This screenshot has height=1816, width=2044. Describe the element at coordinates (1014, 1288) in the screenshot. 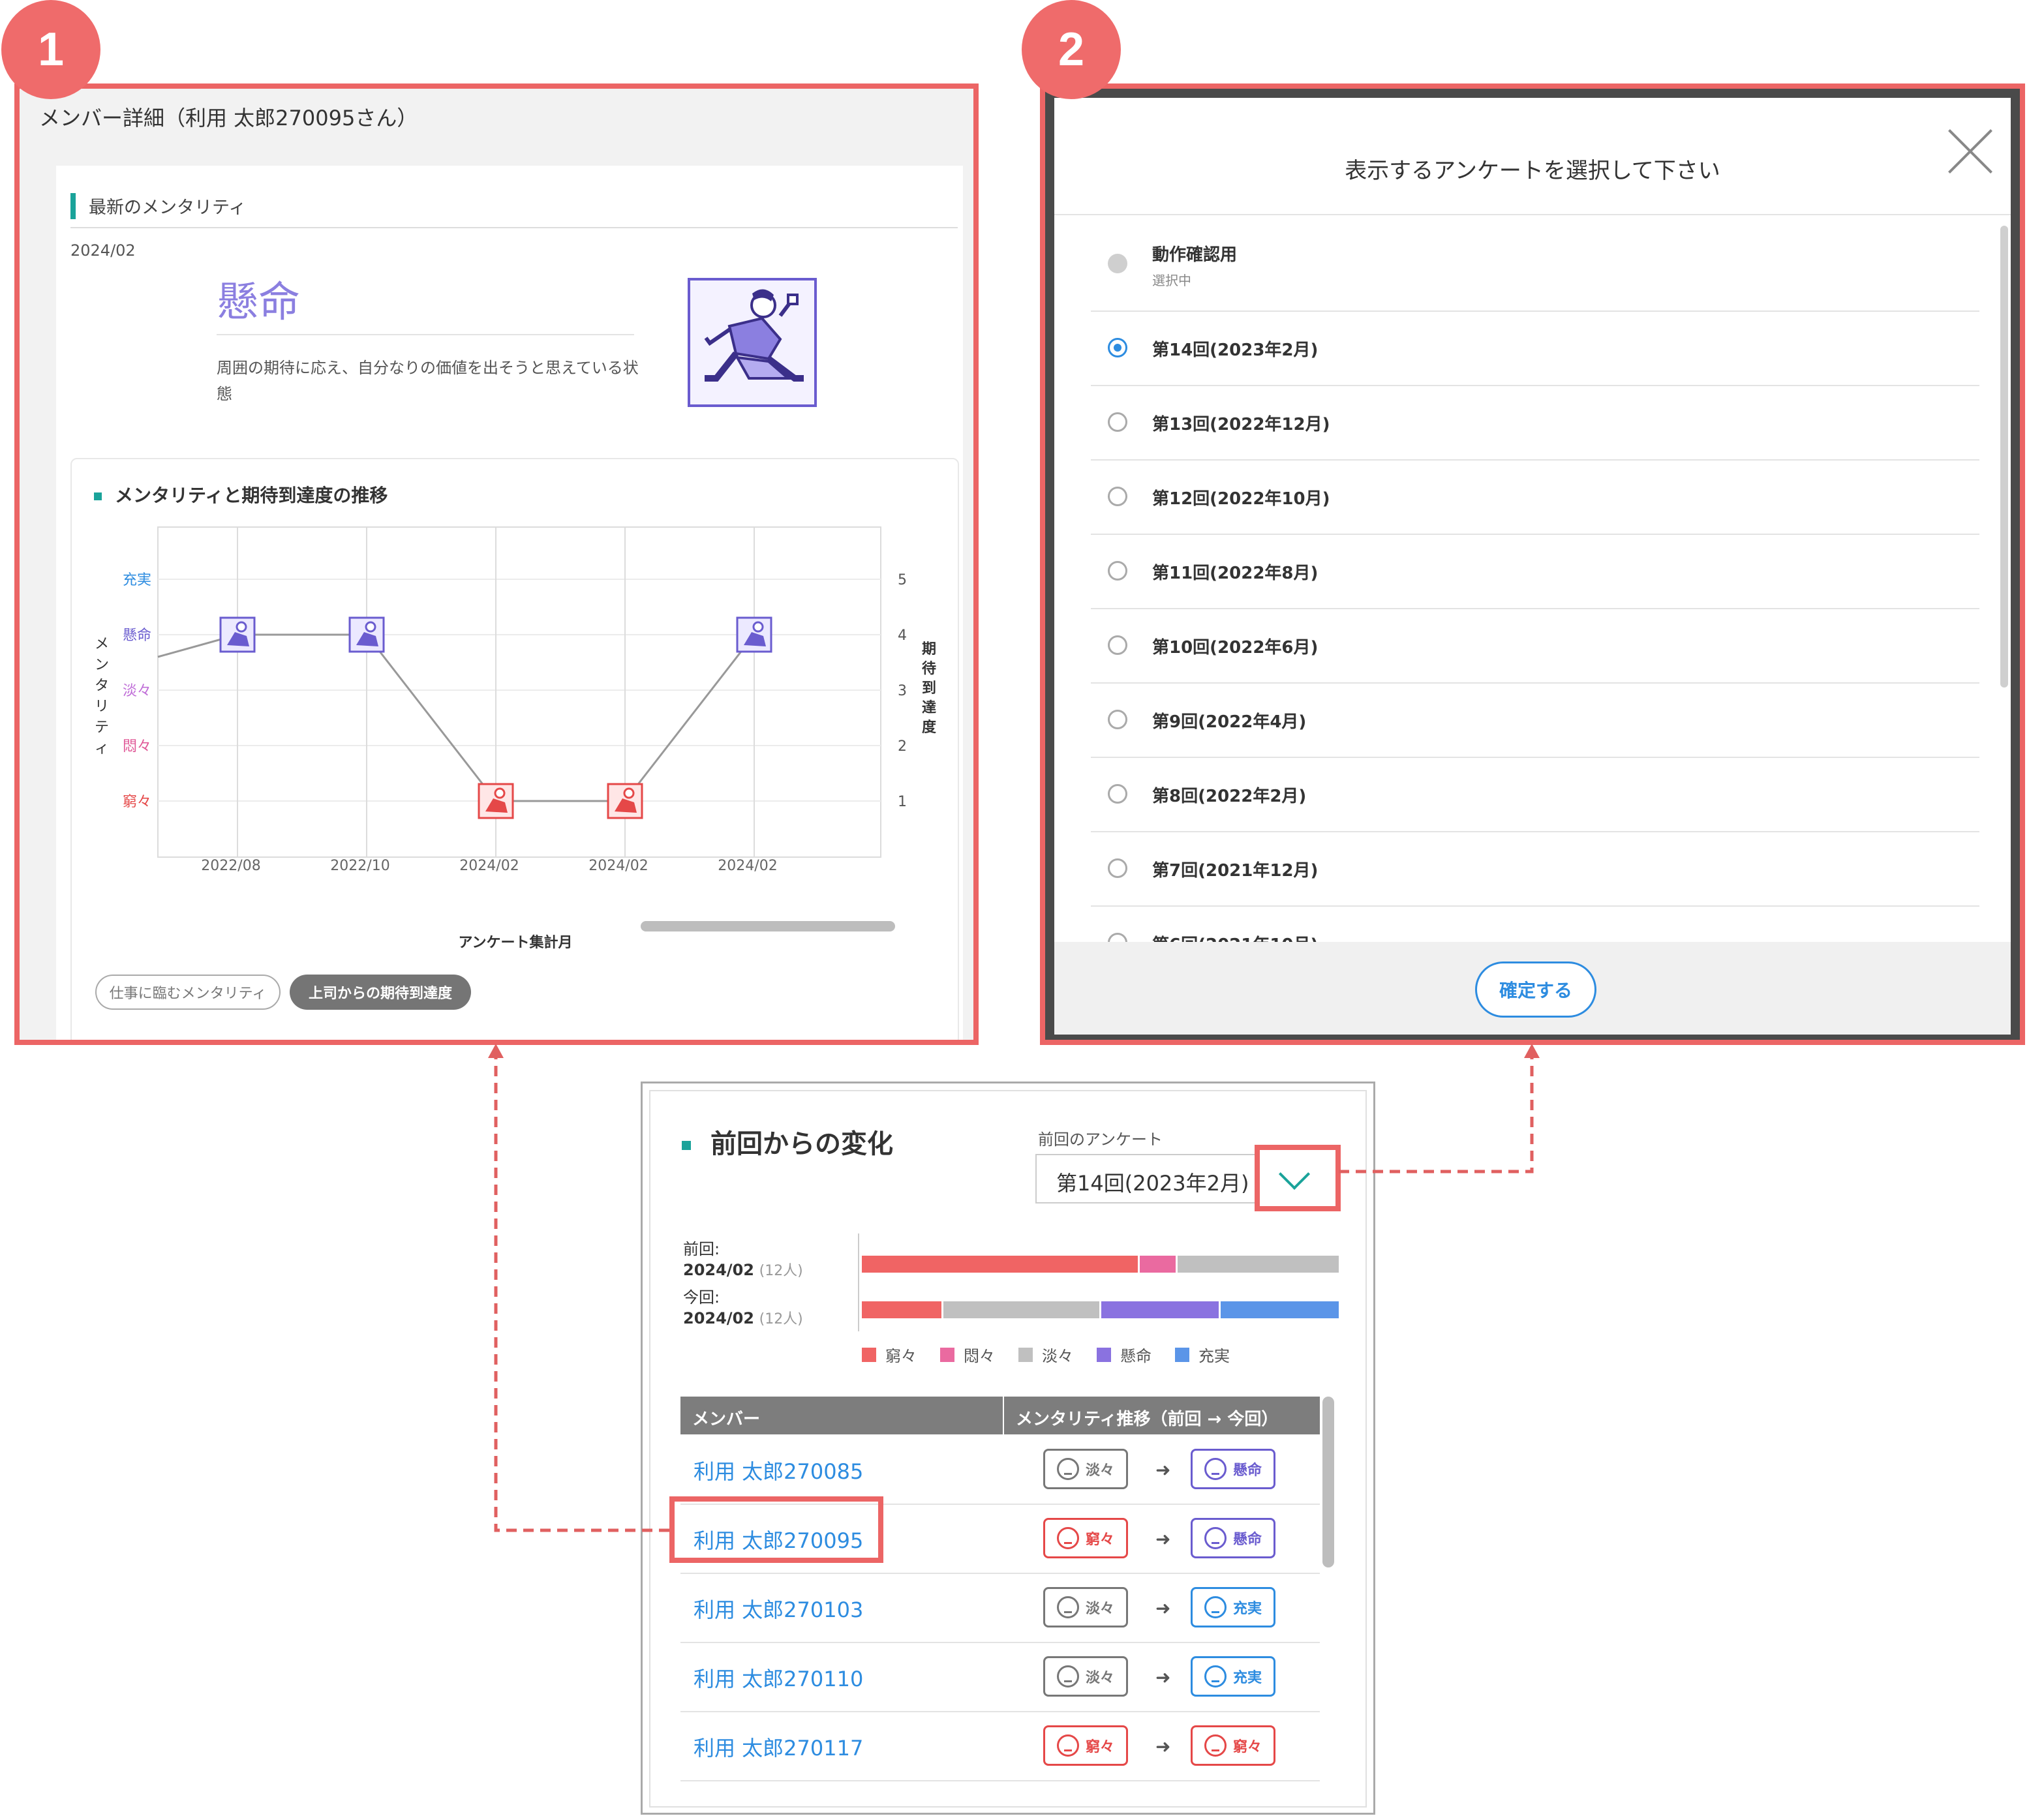

I see `connector-lines` at that location.